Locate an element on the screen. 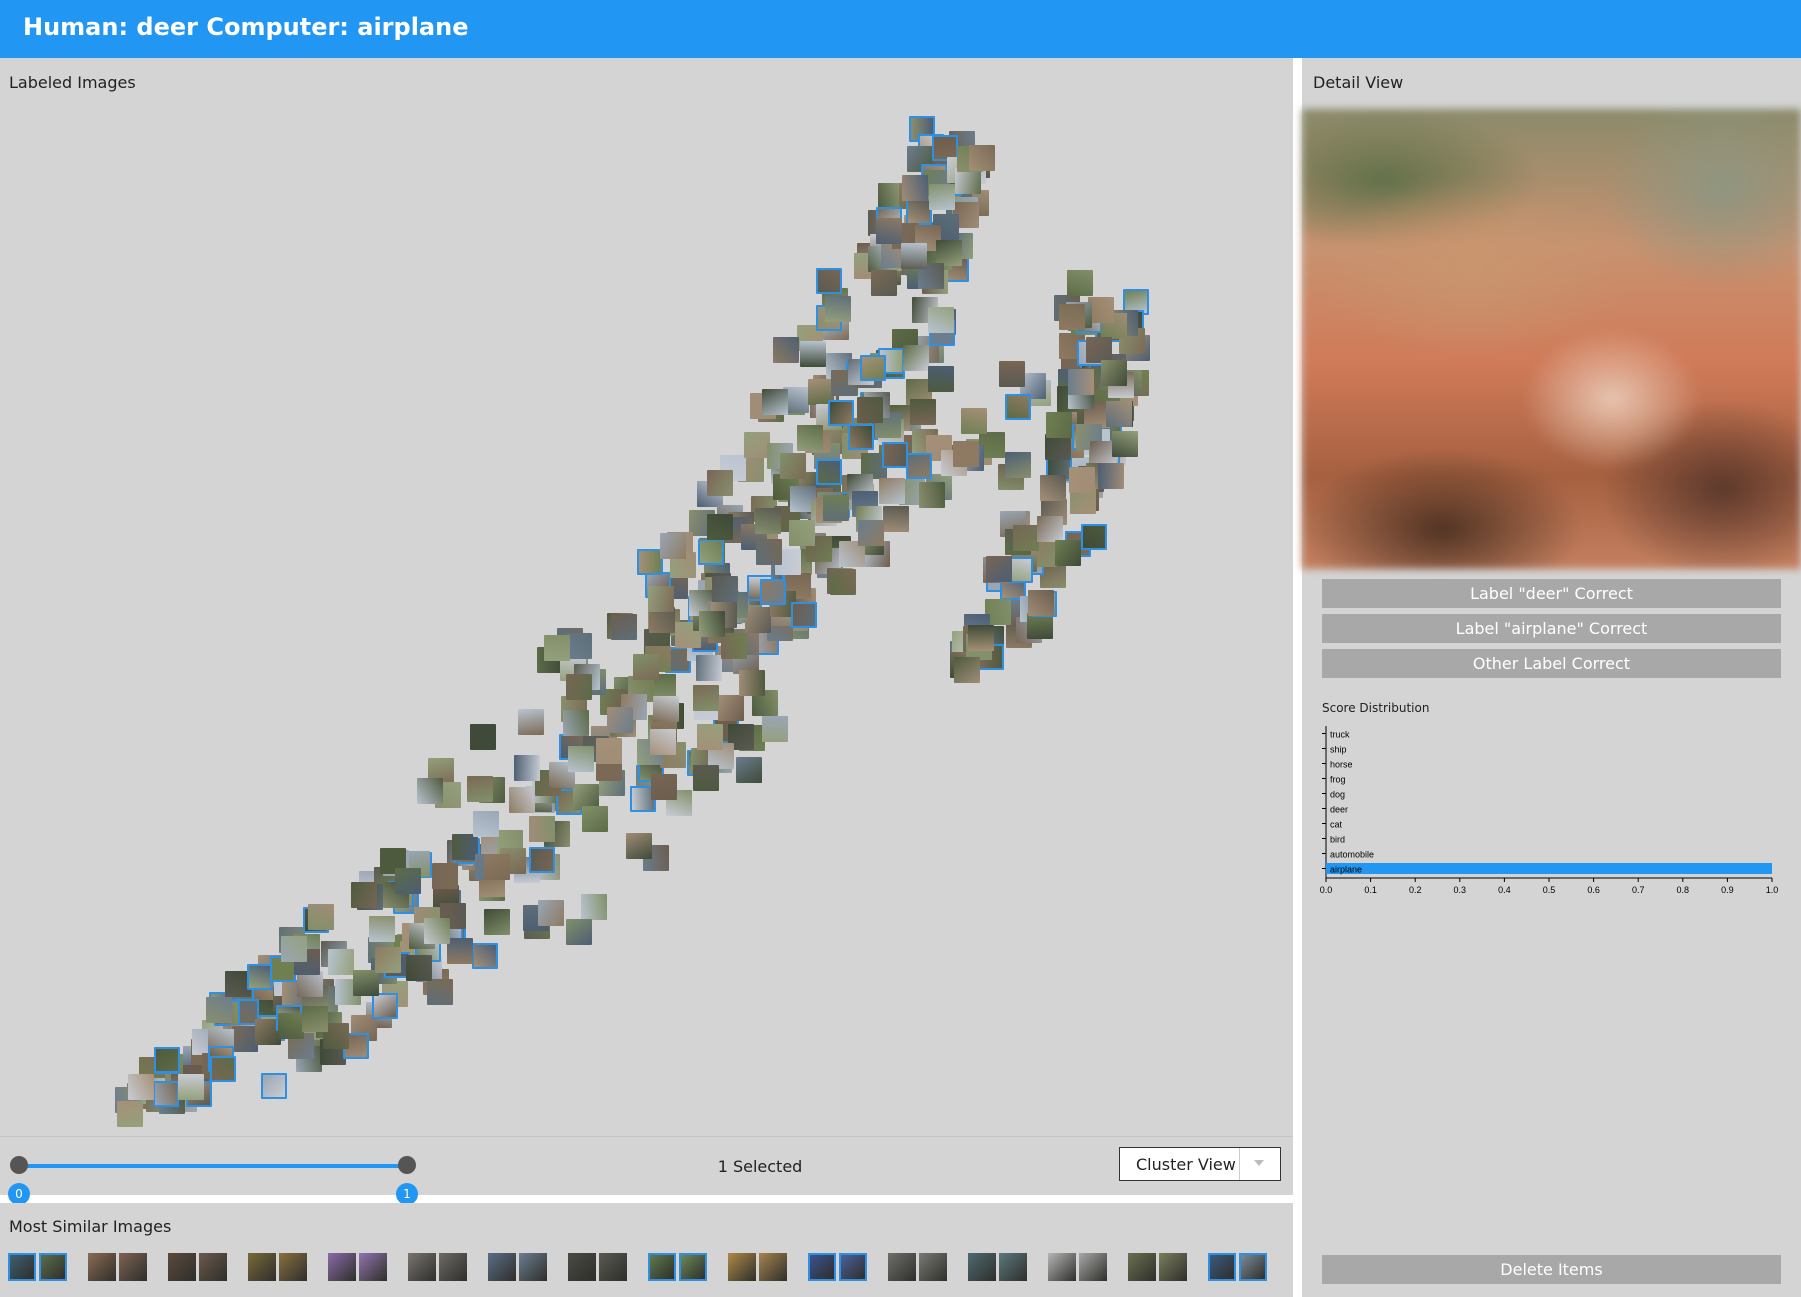  view-mode-select: Cluster View is located at coordinates (1200, 1164).